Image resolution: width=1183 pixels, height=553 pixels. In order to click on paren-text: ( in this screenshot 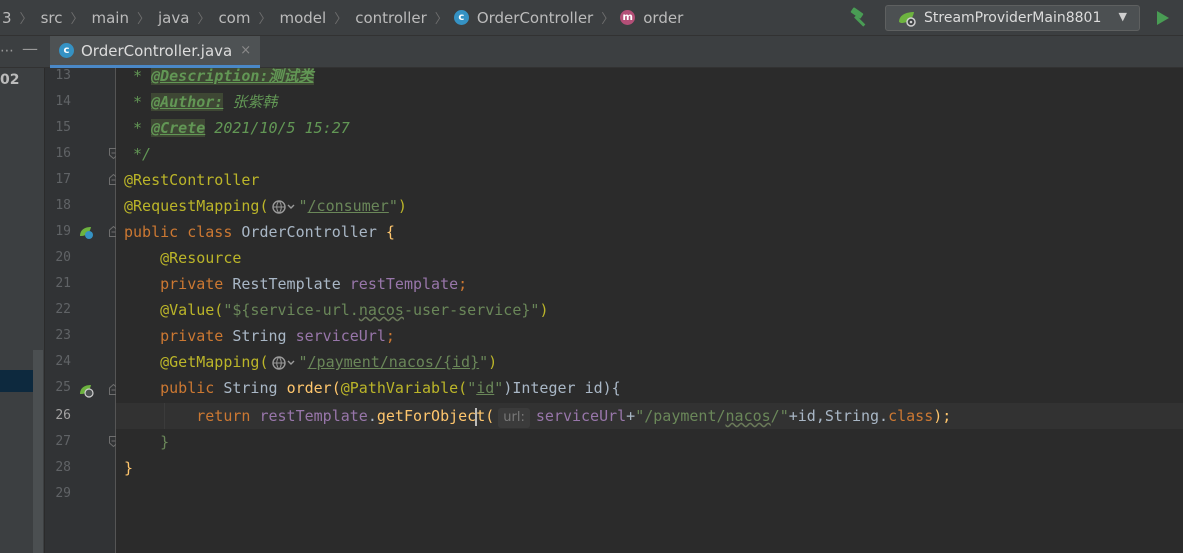, I will do `click(336, 388)`.